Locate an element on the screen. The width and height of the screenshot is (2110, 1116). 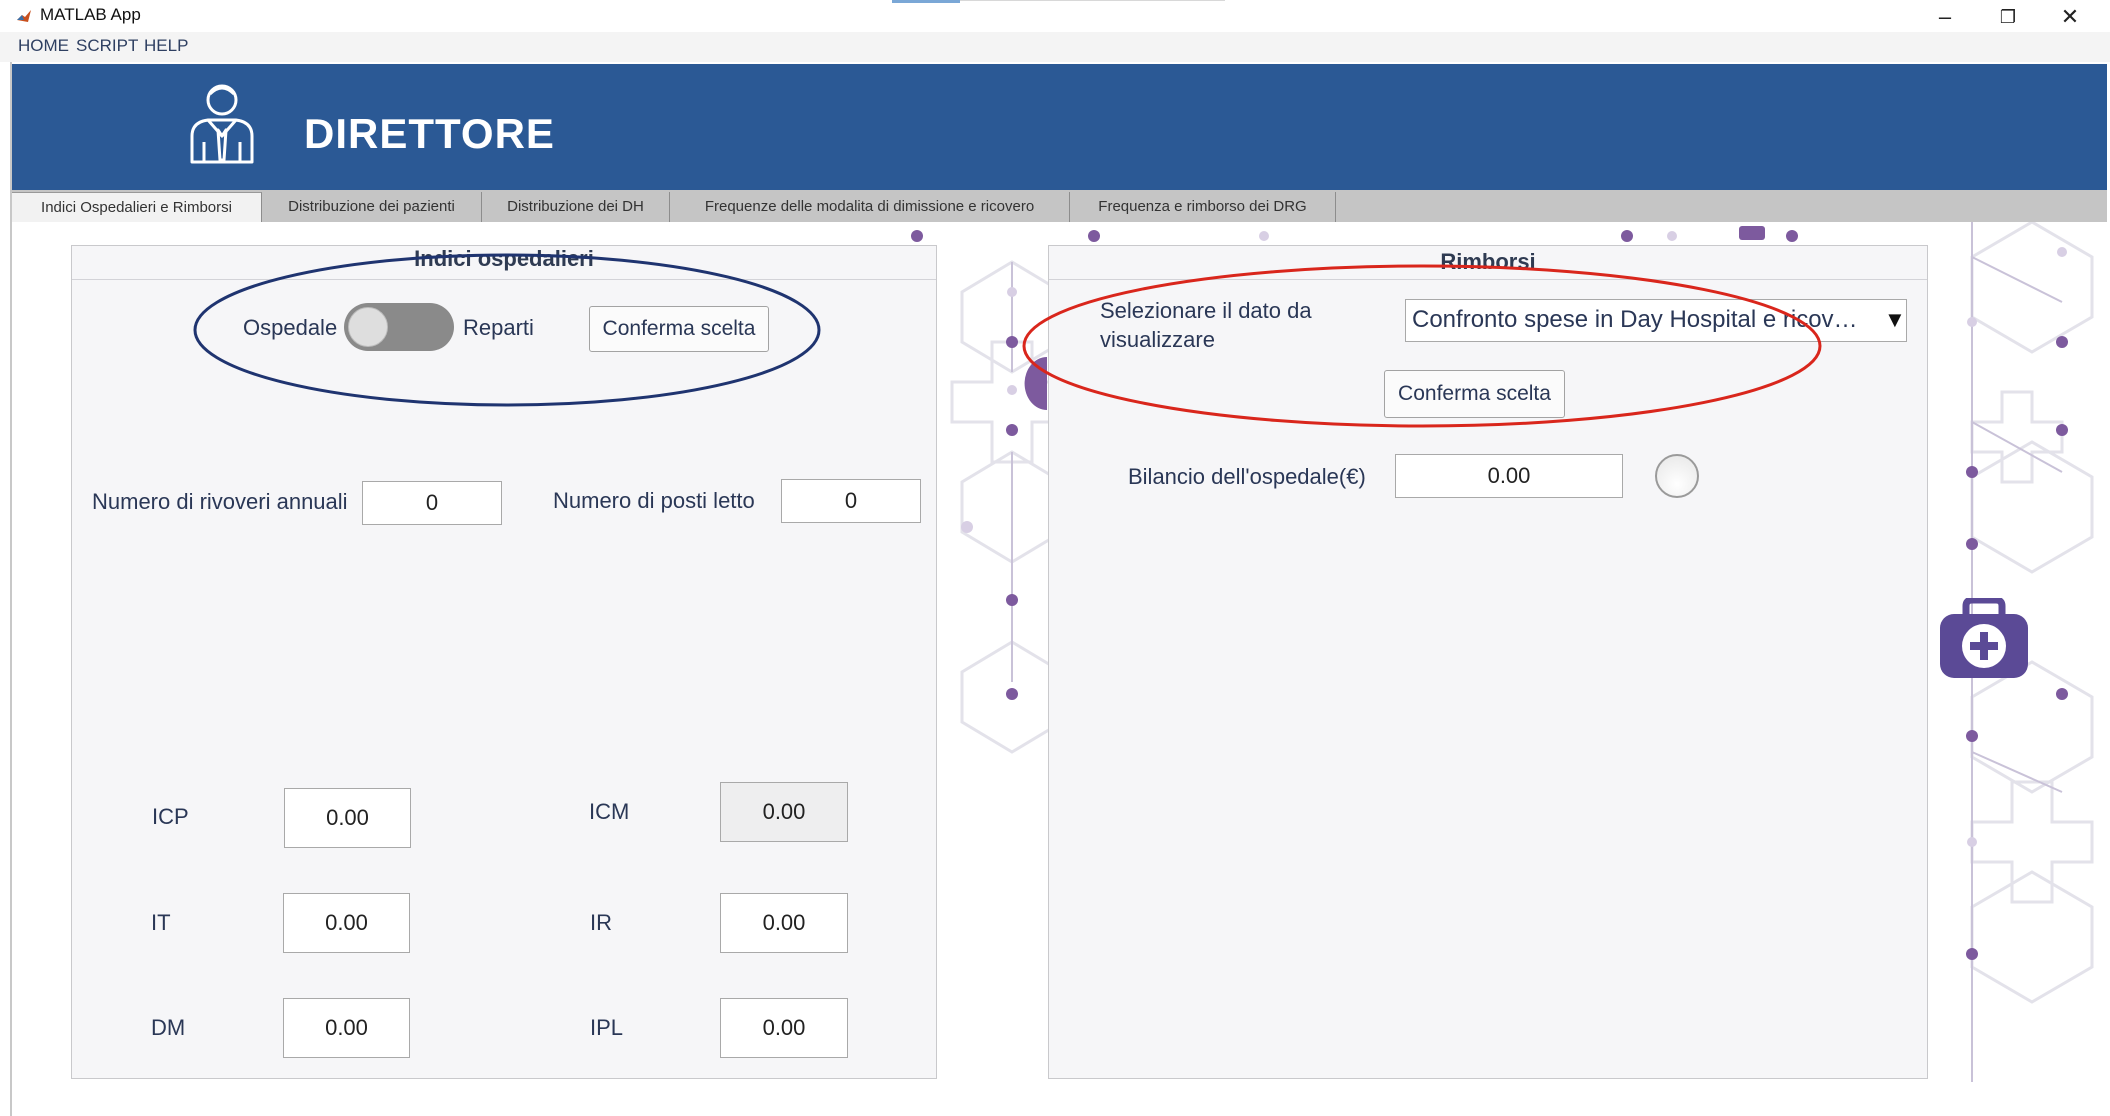
title-accent-line is located at coordinates (926, 1).